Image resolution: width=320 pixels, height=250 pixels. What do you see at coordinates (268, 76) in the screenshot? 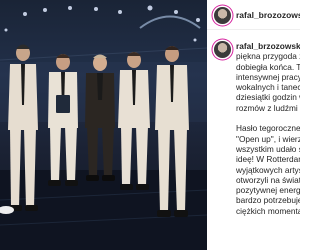
I see `caption-line: intensywnej pracy. Nie t` at bounding box center [268, 76].